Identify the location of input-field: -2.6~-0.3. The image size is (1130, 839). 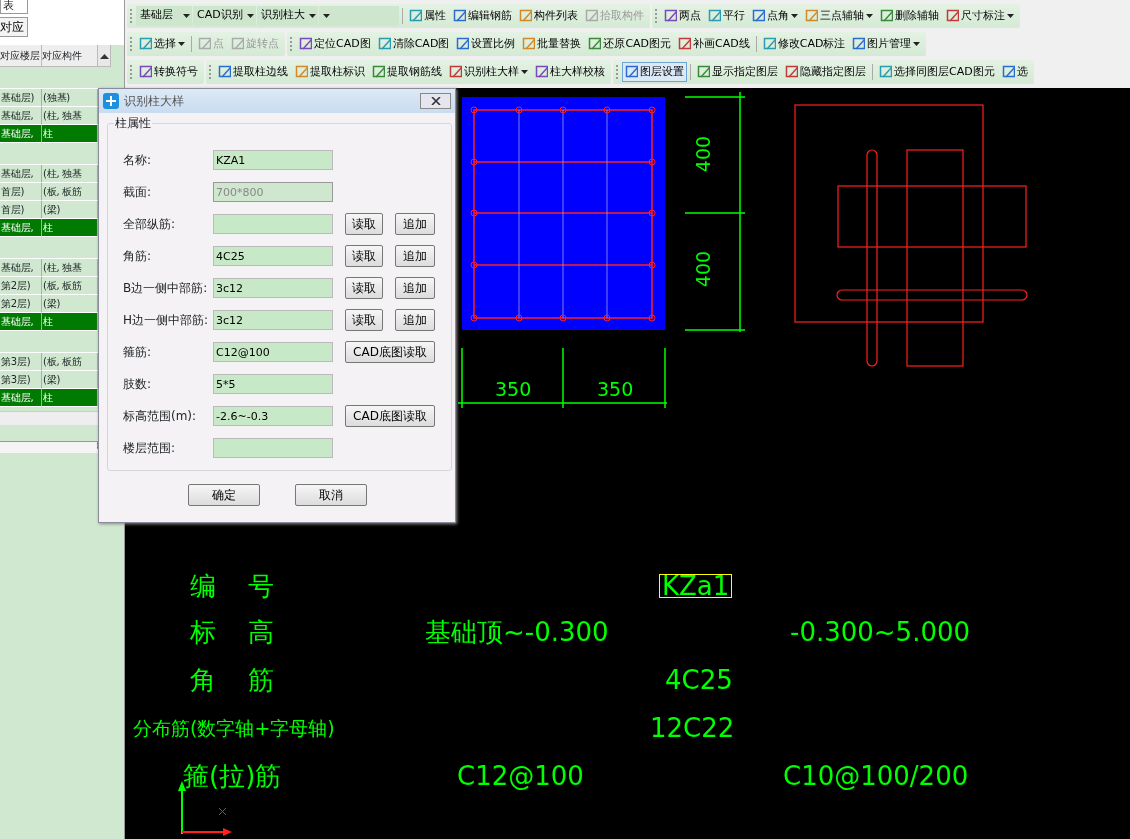
(273, 416).